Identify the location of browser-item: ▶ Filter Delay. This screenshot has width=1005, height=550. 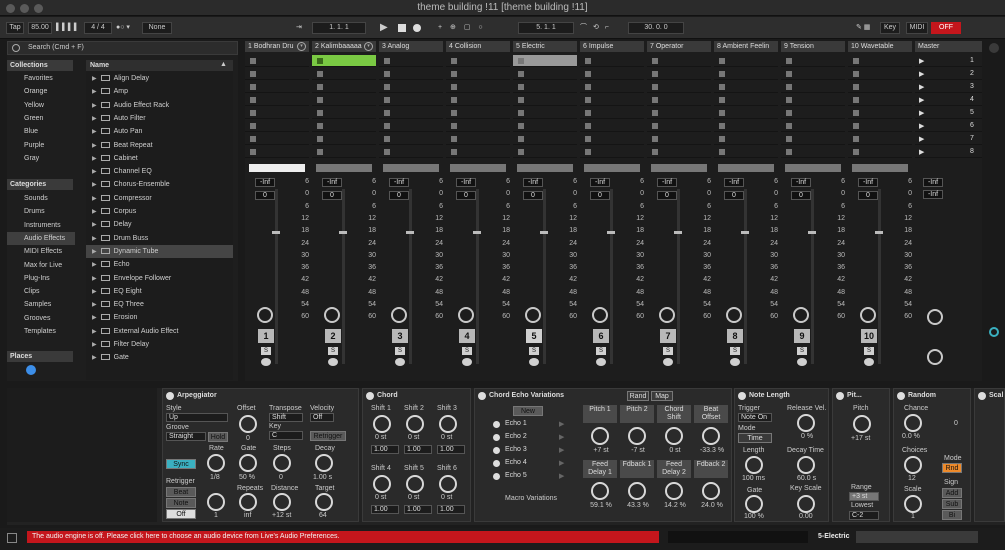
(159, 344).